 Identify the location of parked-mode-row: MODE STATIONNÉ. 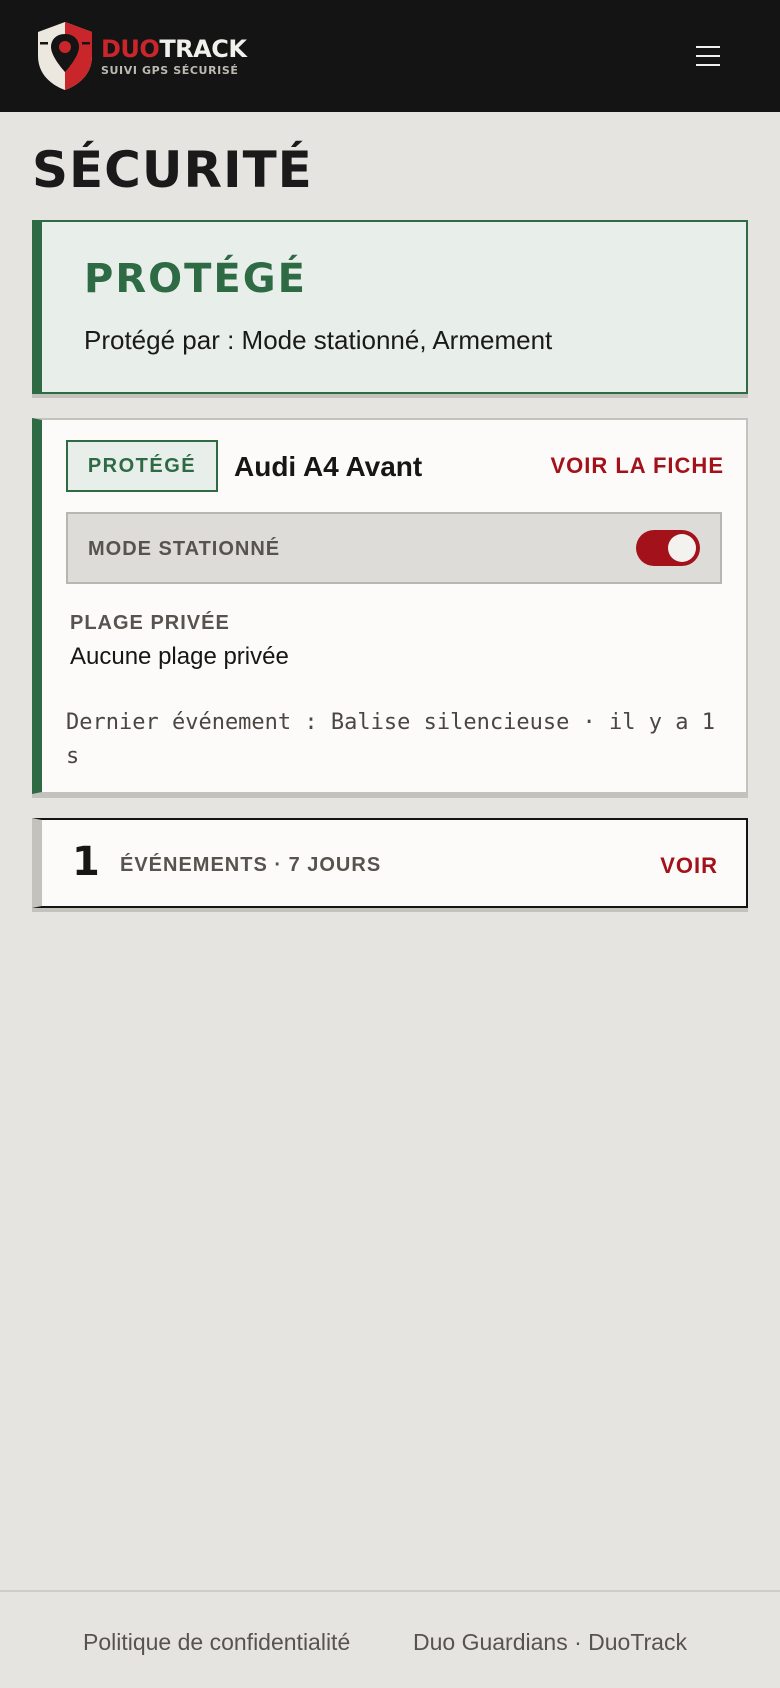
(394, 548).